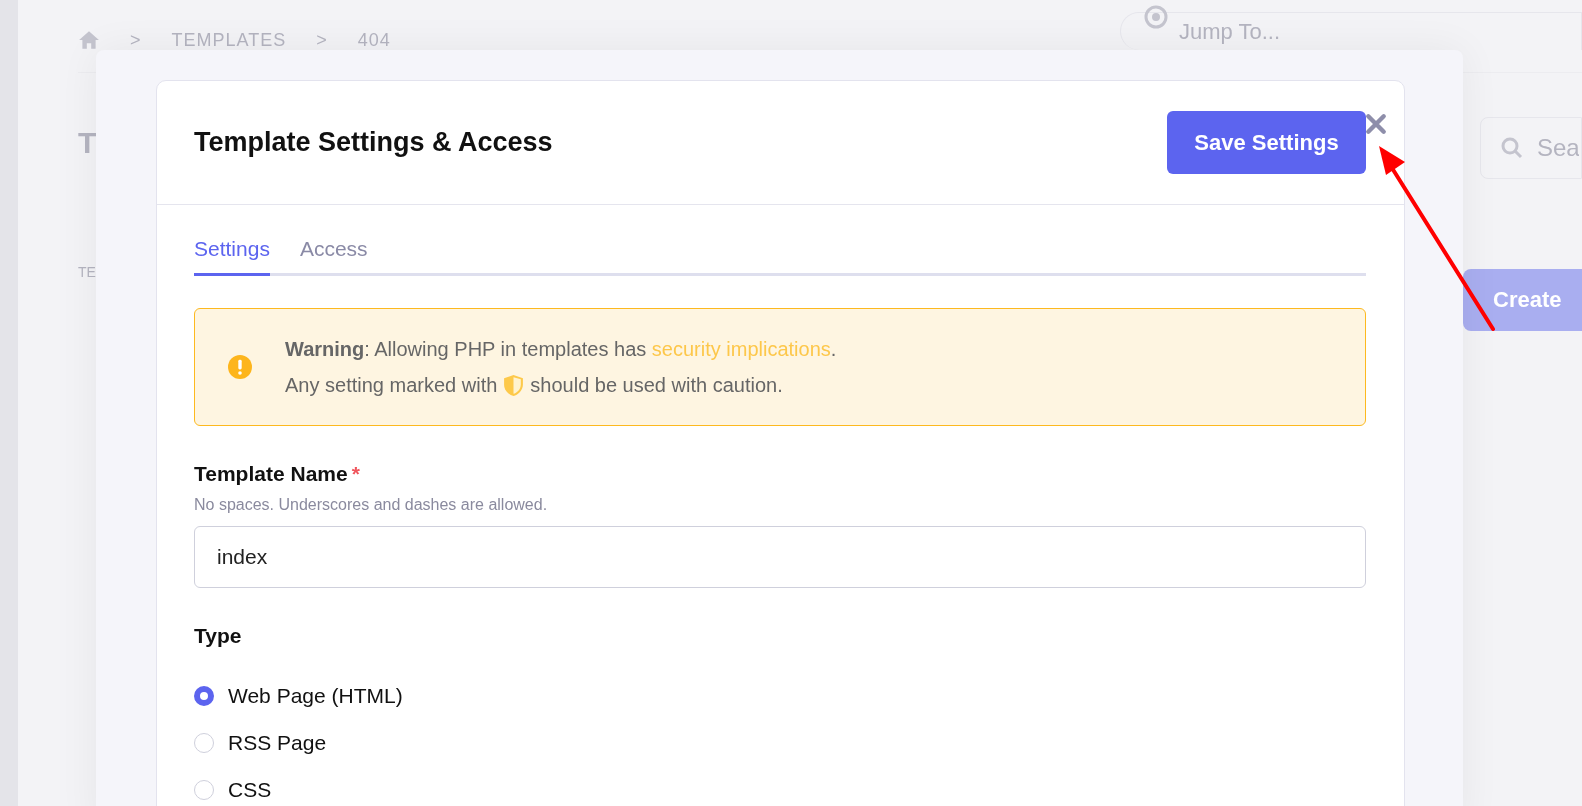  I want to click on caution-text: Any setting marked with, so click(391, 385).